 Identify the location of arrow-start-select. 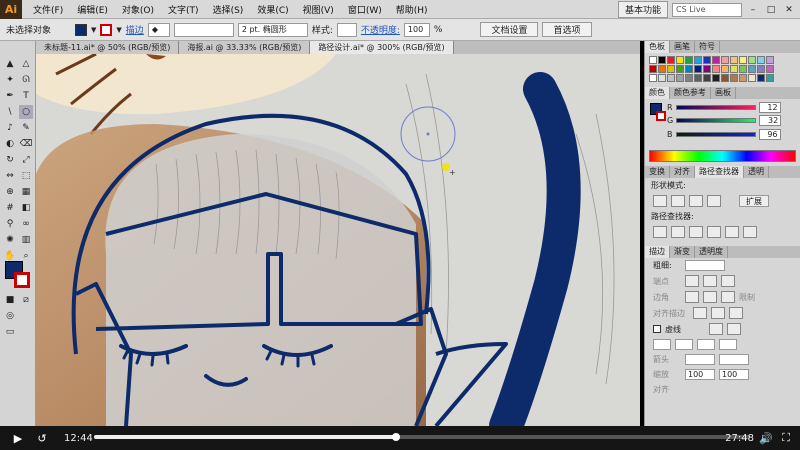
(700, 359).